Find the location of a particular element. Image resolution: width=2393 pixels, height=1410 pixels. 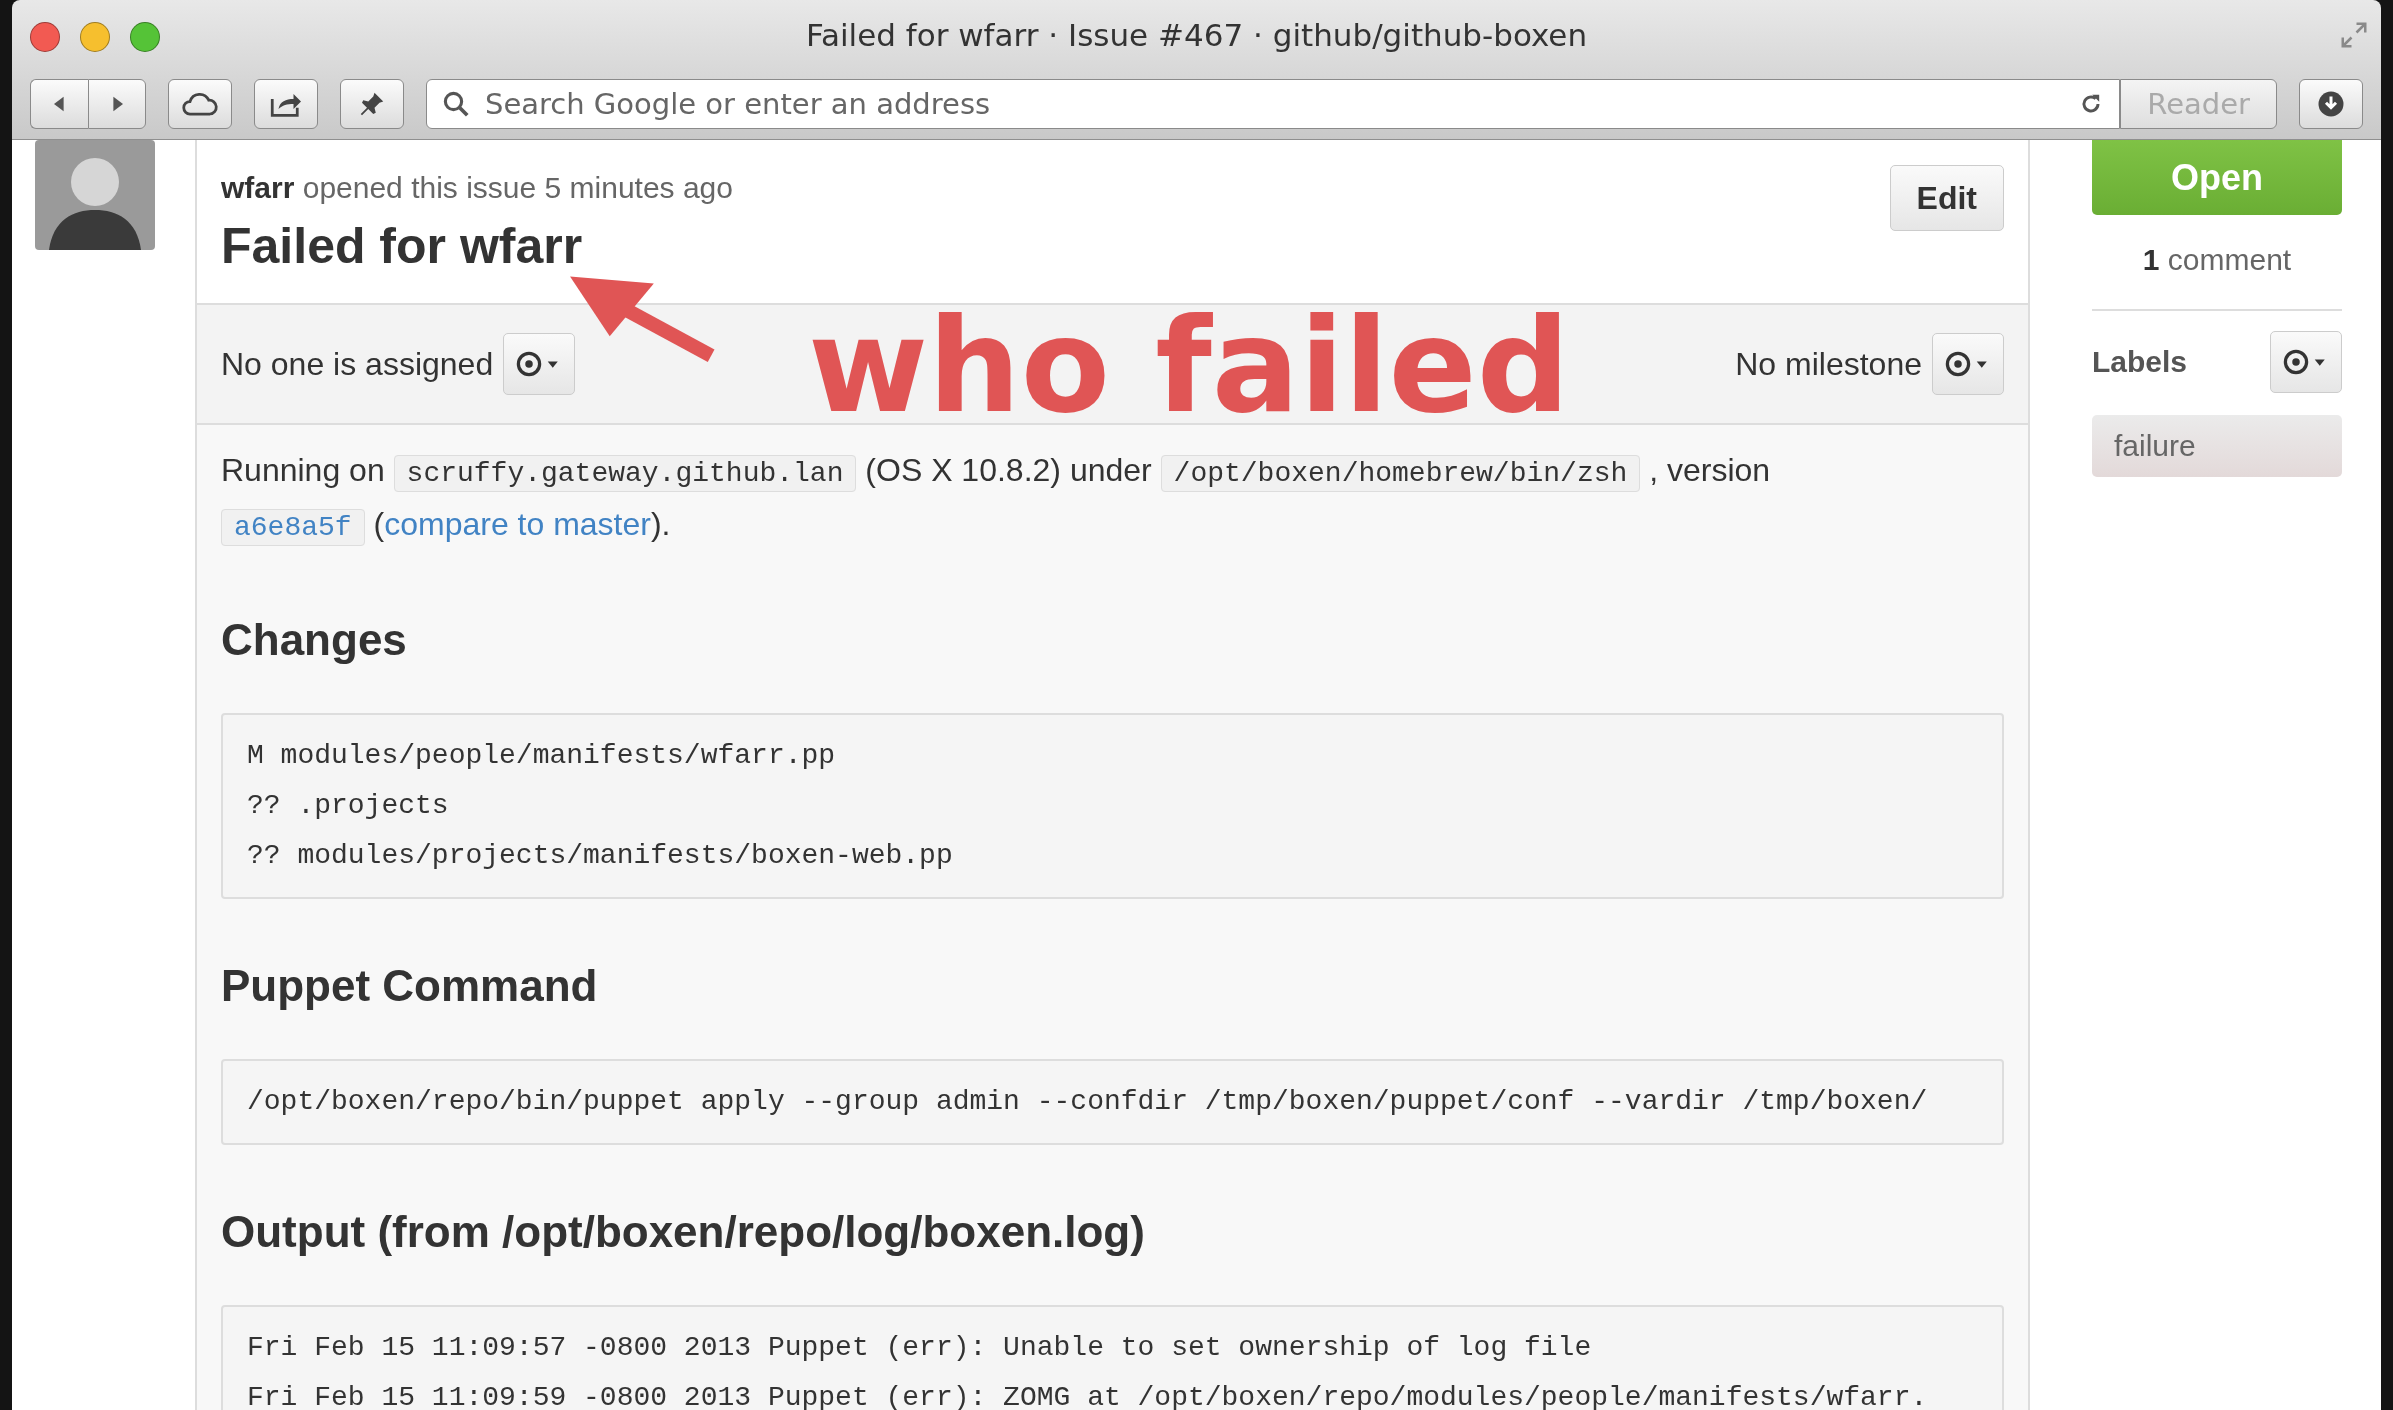

section-heading: Puppet Command is located at coordinates (410, 986).